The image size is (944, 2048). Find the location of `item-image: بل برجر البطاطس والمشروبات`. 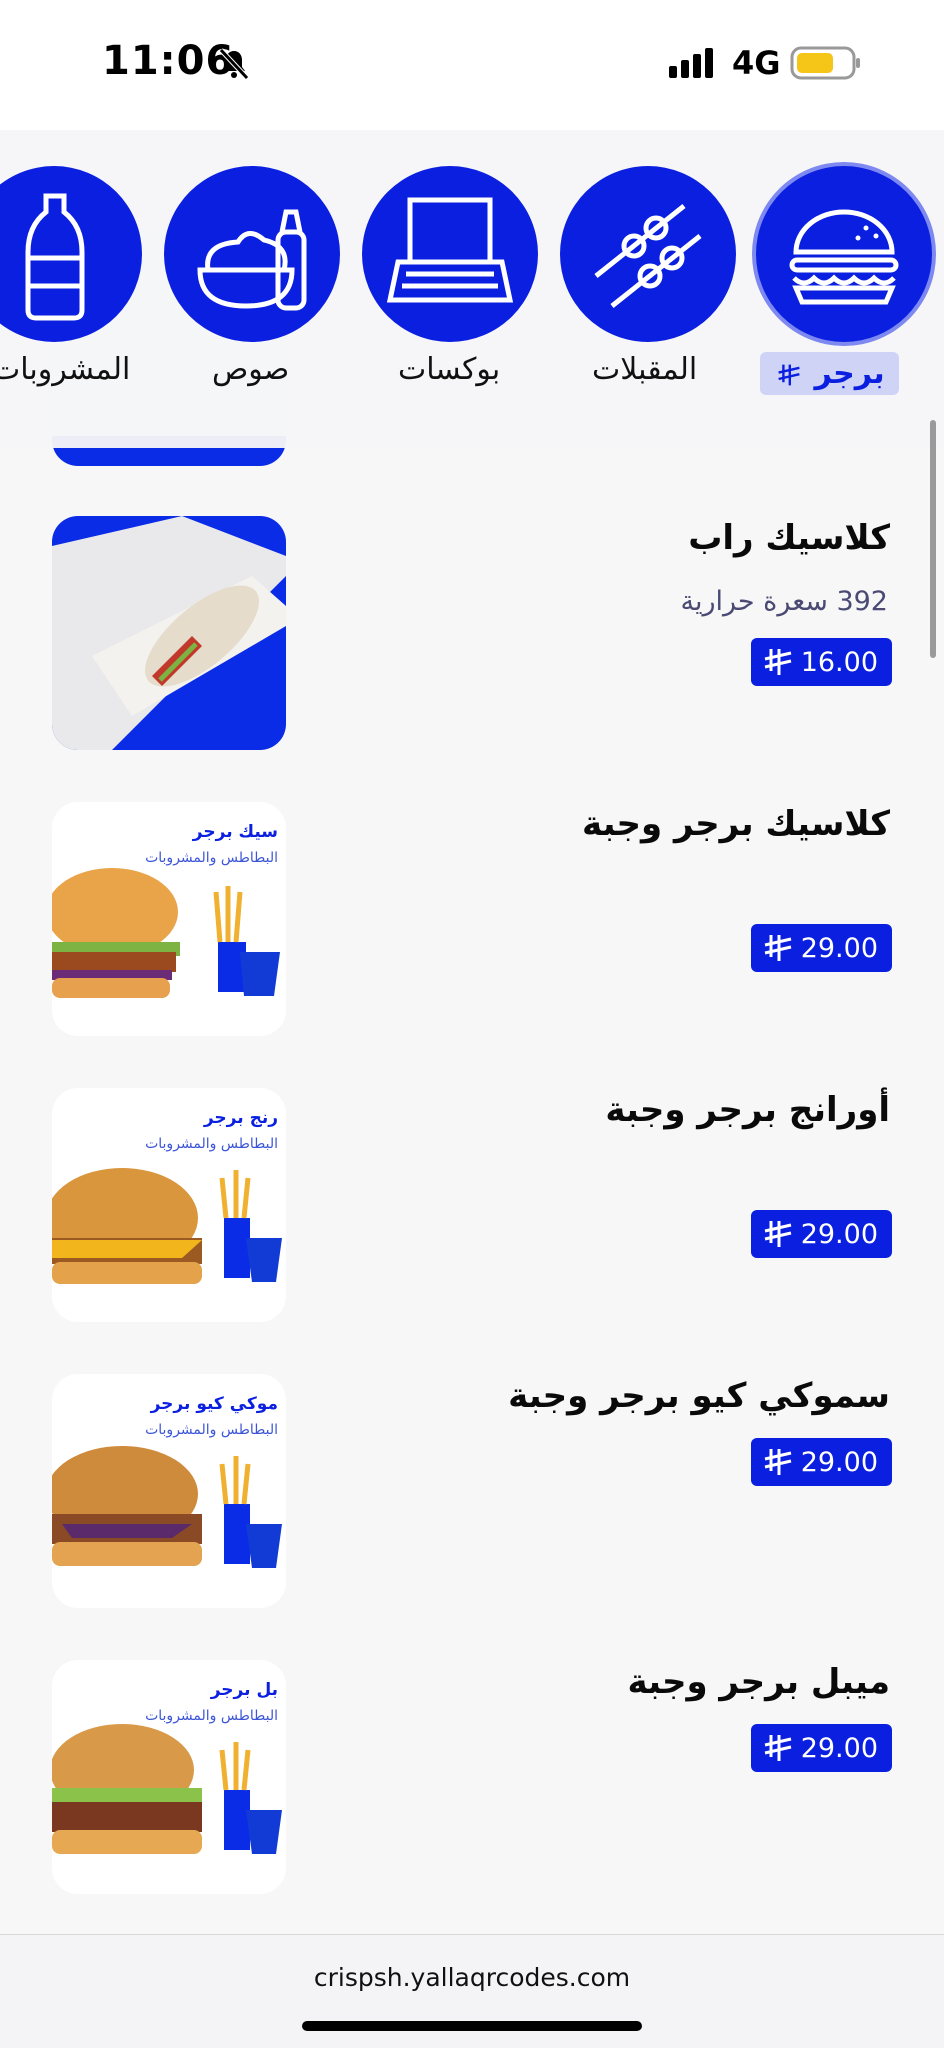

item-image: بل برجر البطاطس والمشروبات is located at coordinates (169, 1777).